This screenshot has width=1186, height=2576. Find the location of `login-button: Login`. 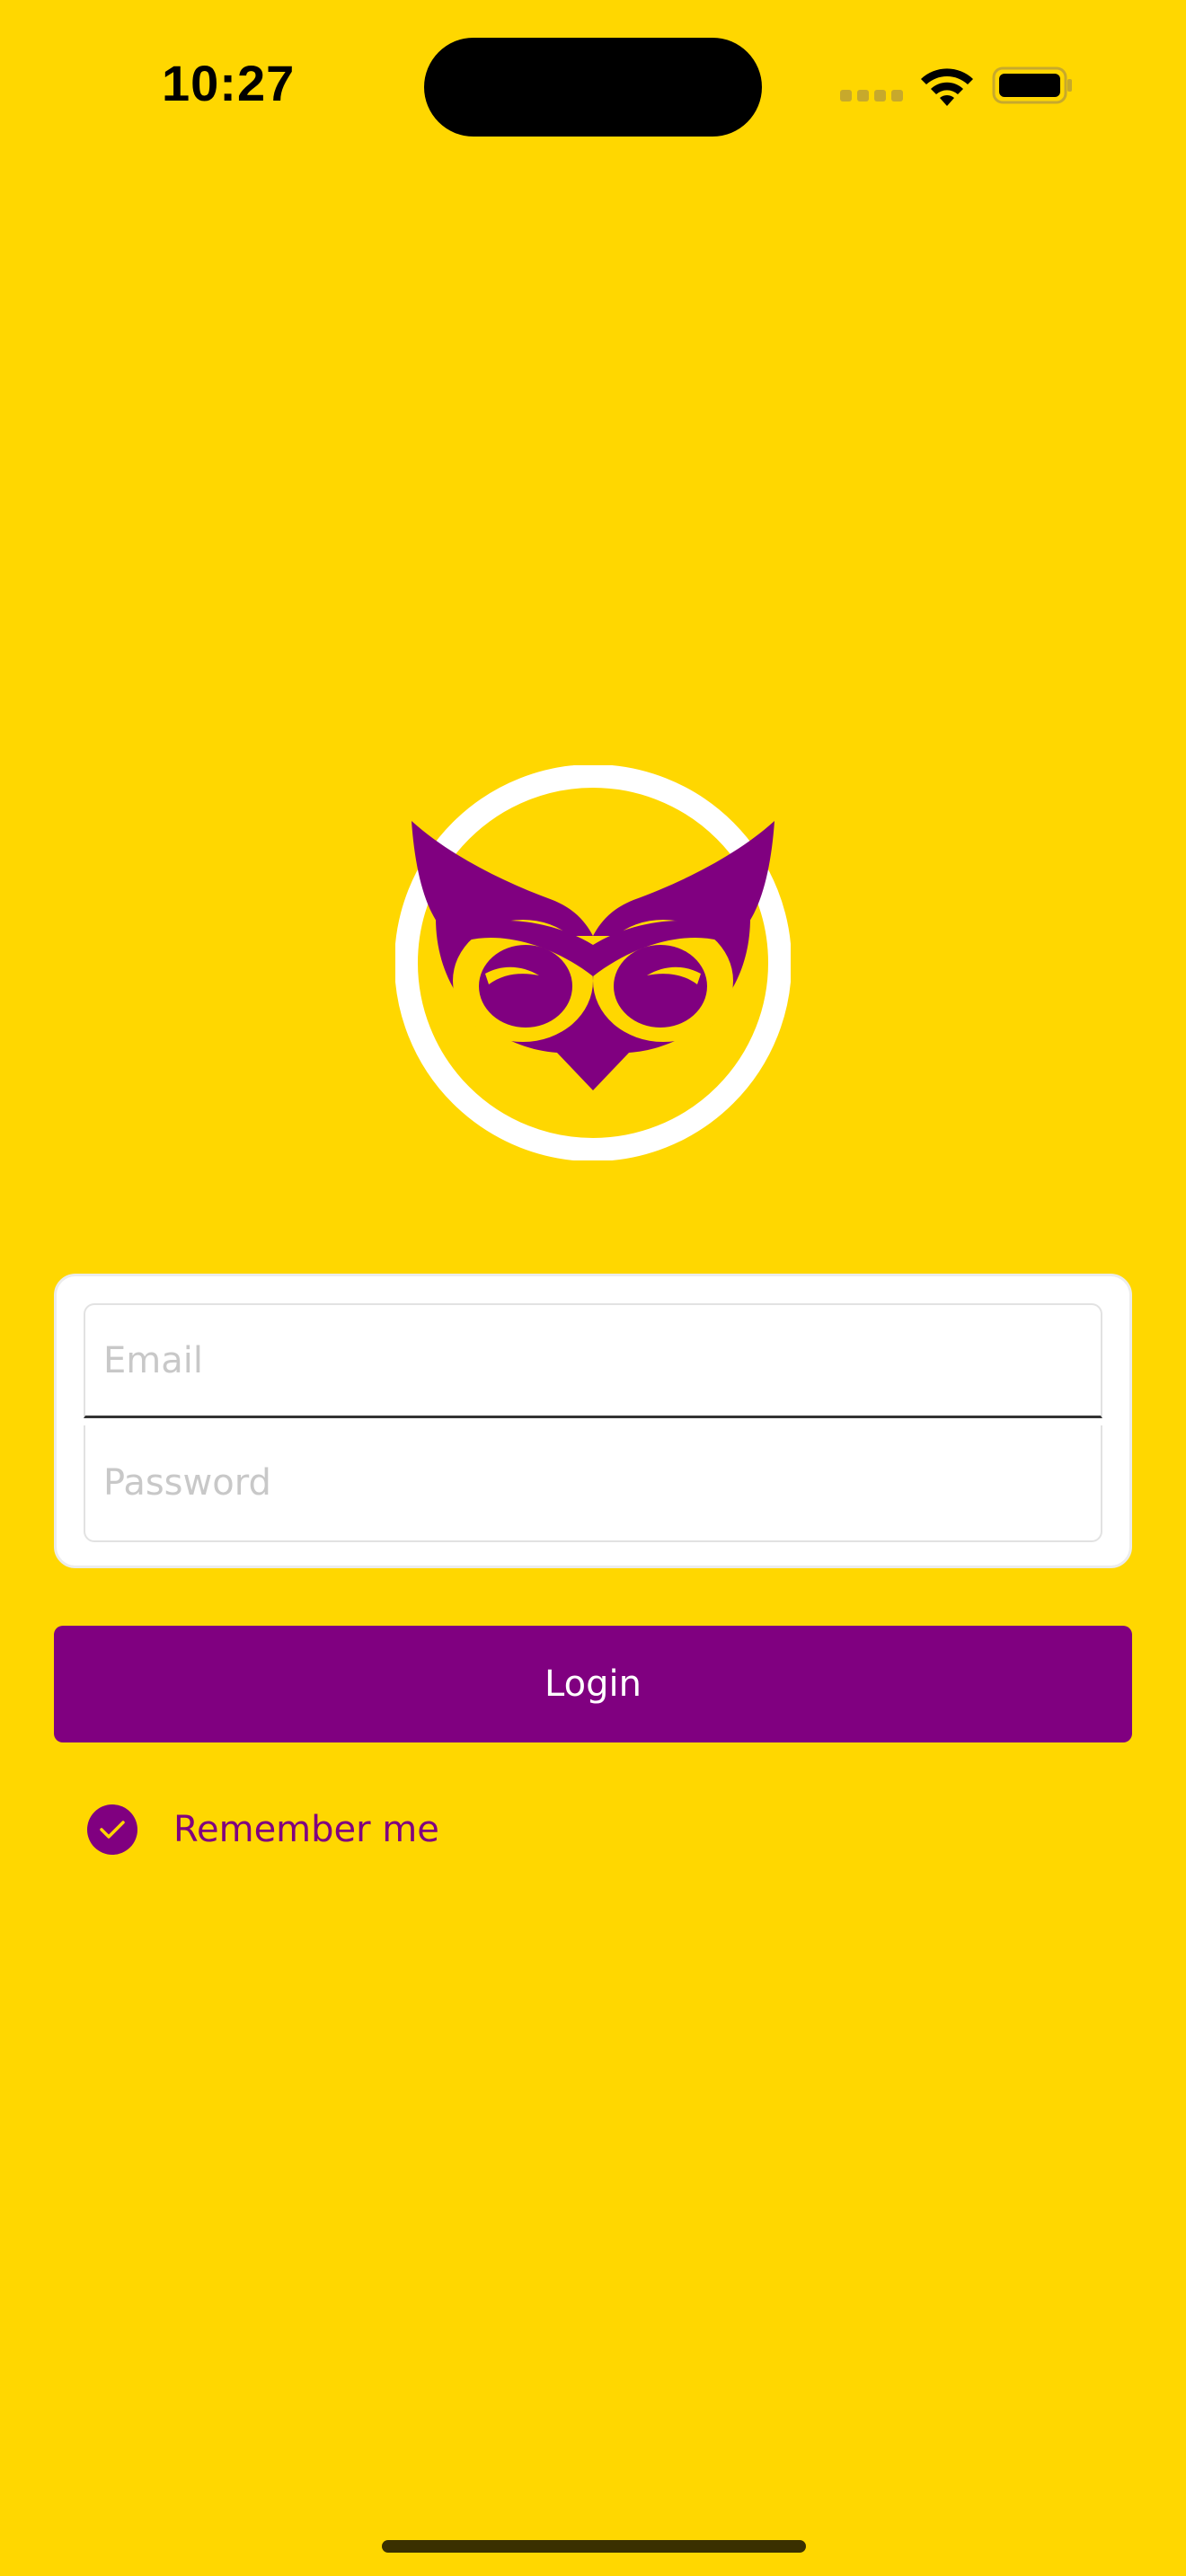

login-button: Login is located at coordinates (593, 1684).